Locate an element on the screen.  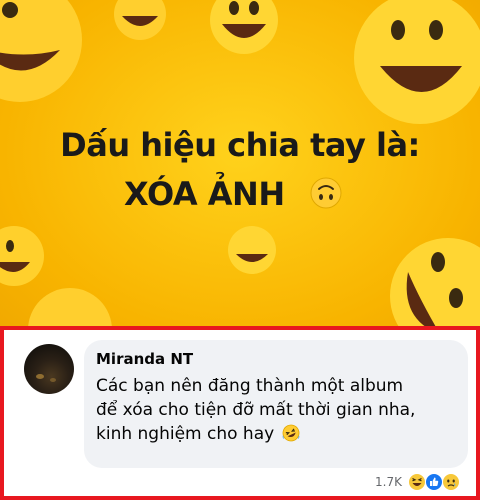
reactions-summary: 1.7K is located at coordinates (417, 482).